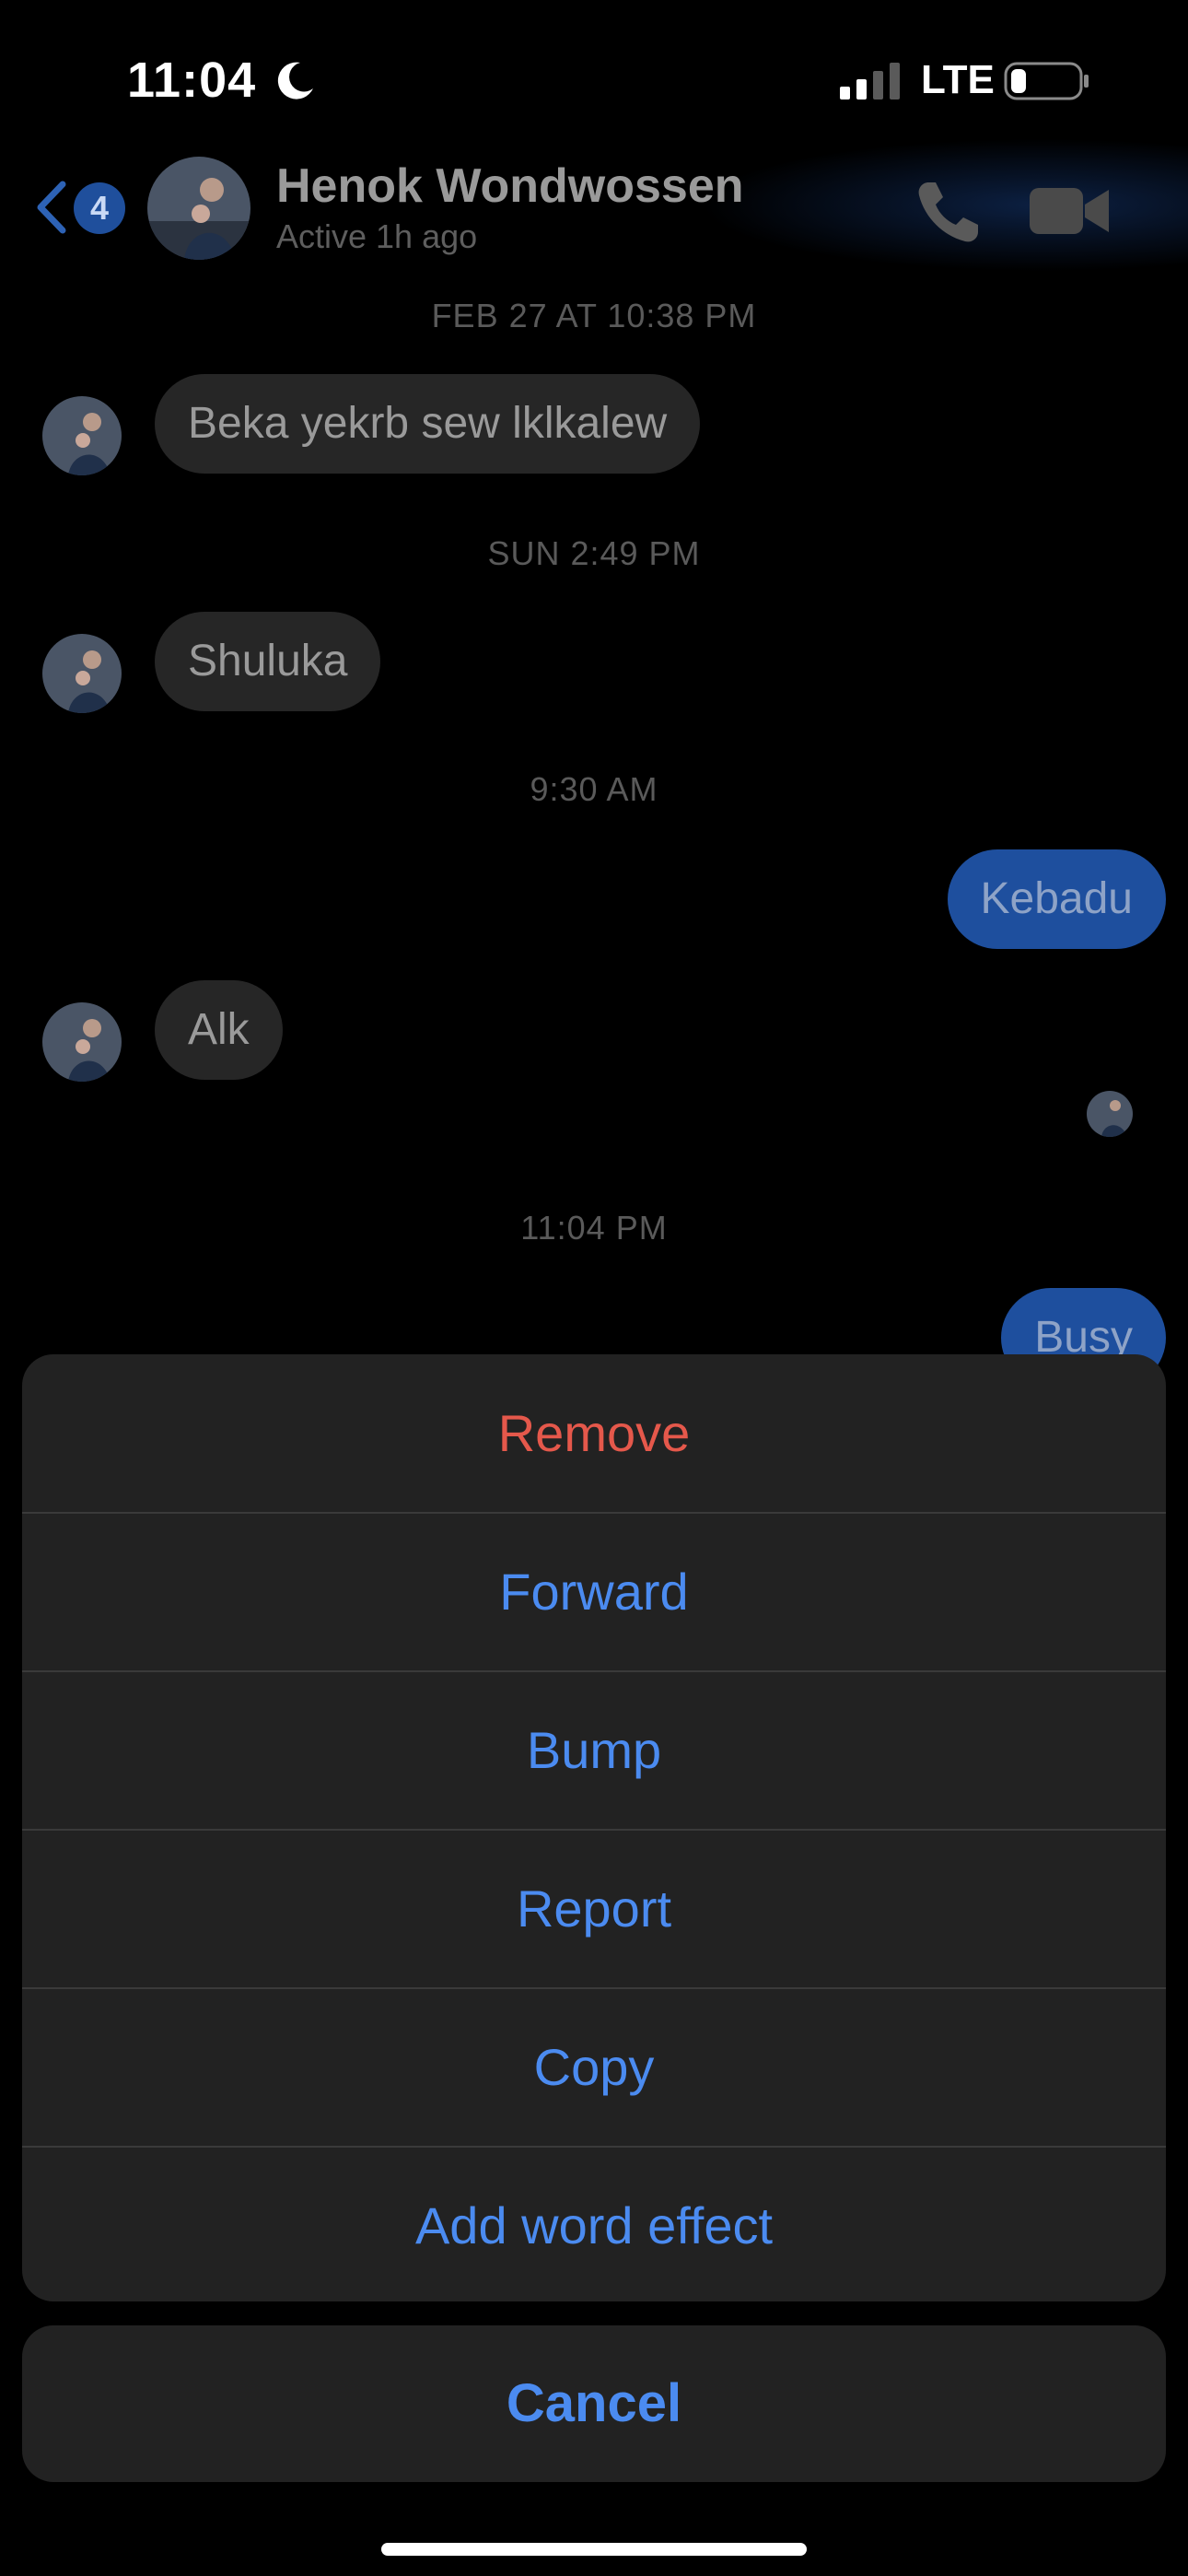 The height and width of the screenshot is (2576, 1188). I want to click on contact-status: Active 1h ago, so click(377, 236).